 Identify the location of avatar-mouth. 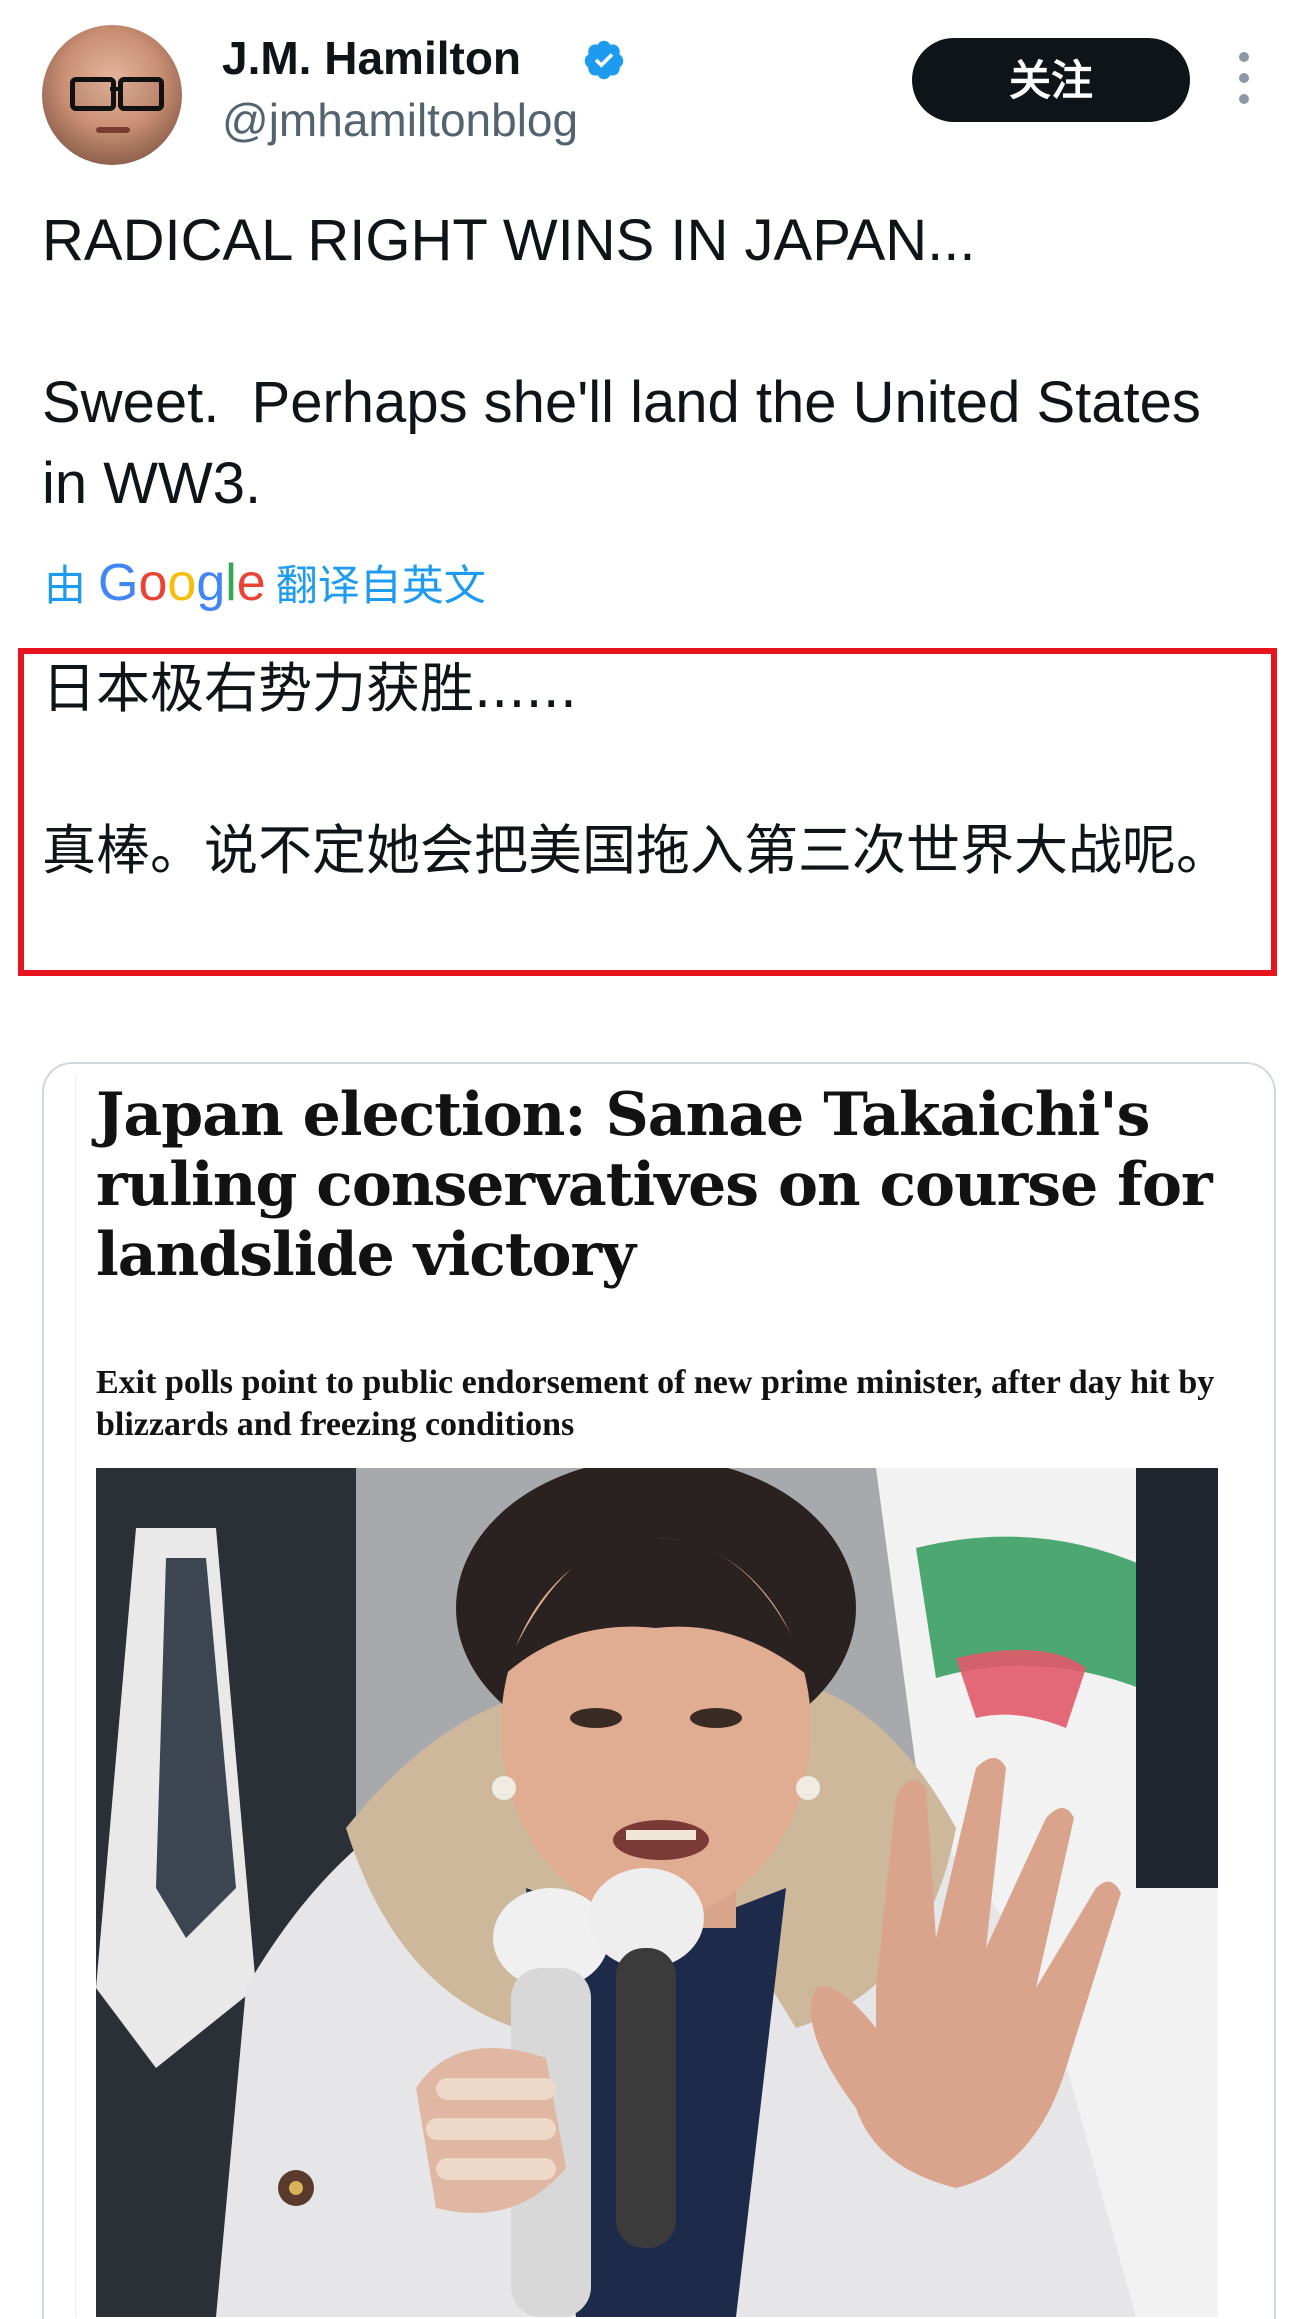
(113, 130).